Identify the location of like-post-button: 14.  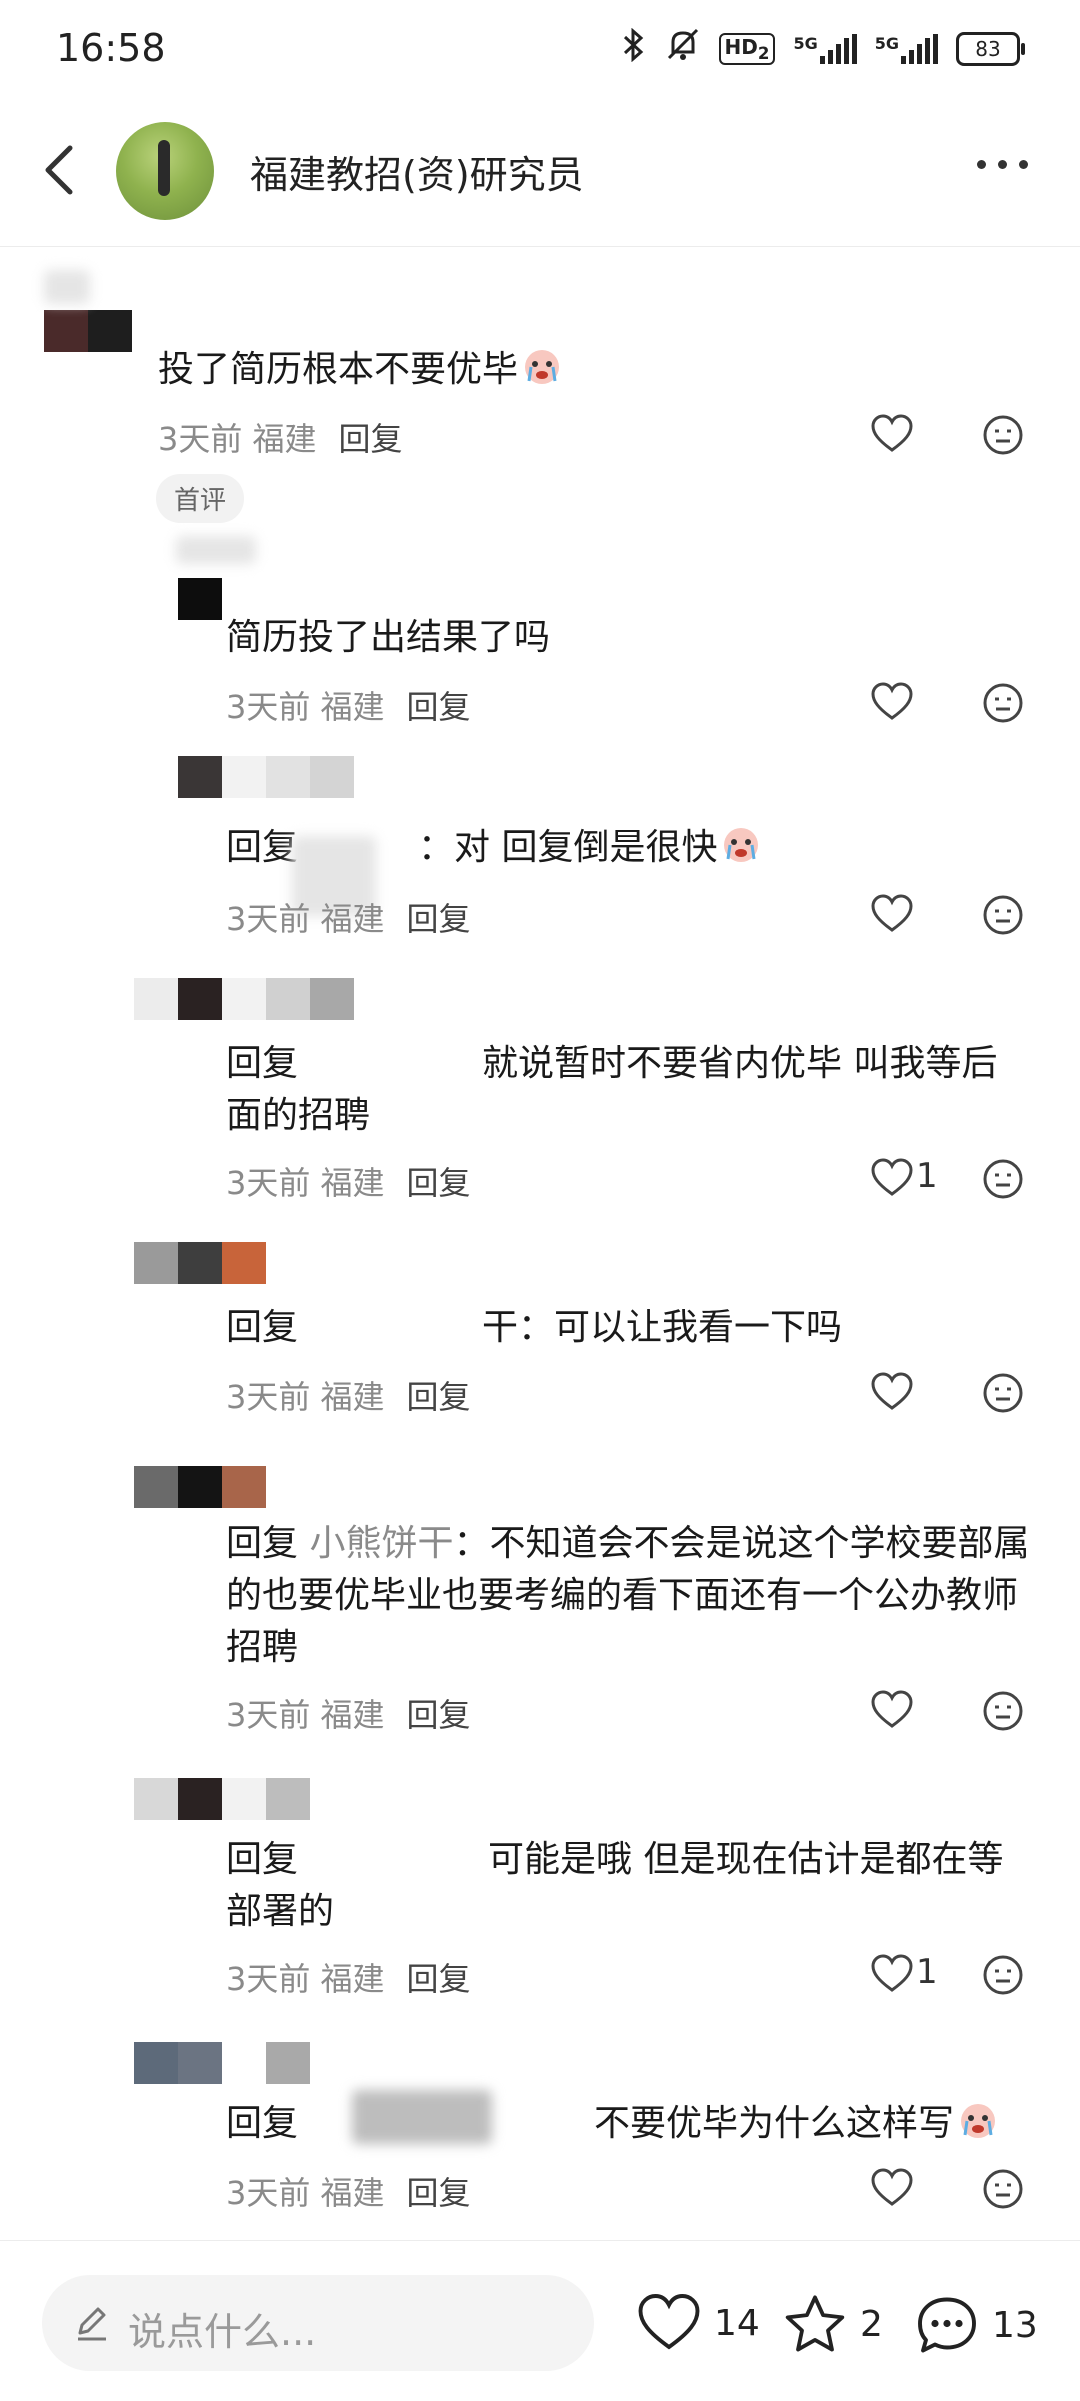
(698, 2323).